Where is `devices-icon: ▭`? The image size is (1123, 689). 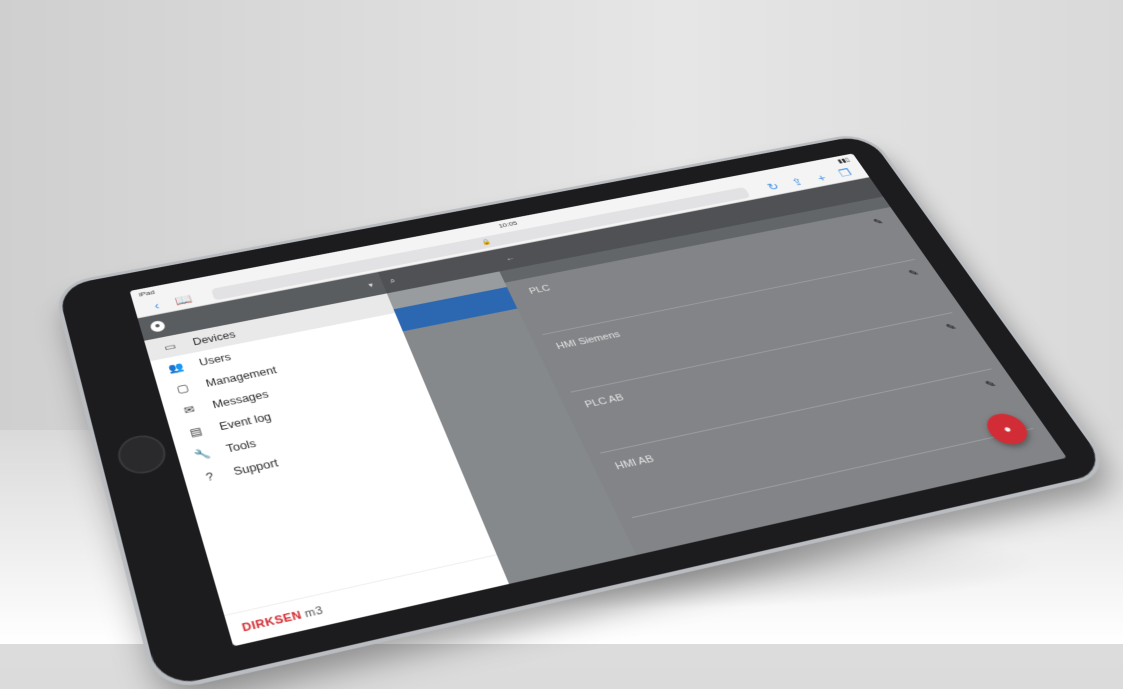 devices-icon: ▭ is located at coordinates (170, 346).